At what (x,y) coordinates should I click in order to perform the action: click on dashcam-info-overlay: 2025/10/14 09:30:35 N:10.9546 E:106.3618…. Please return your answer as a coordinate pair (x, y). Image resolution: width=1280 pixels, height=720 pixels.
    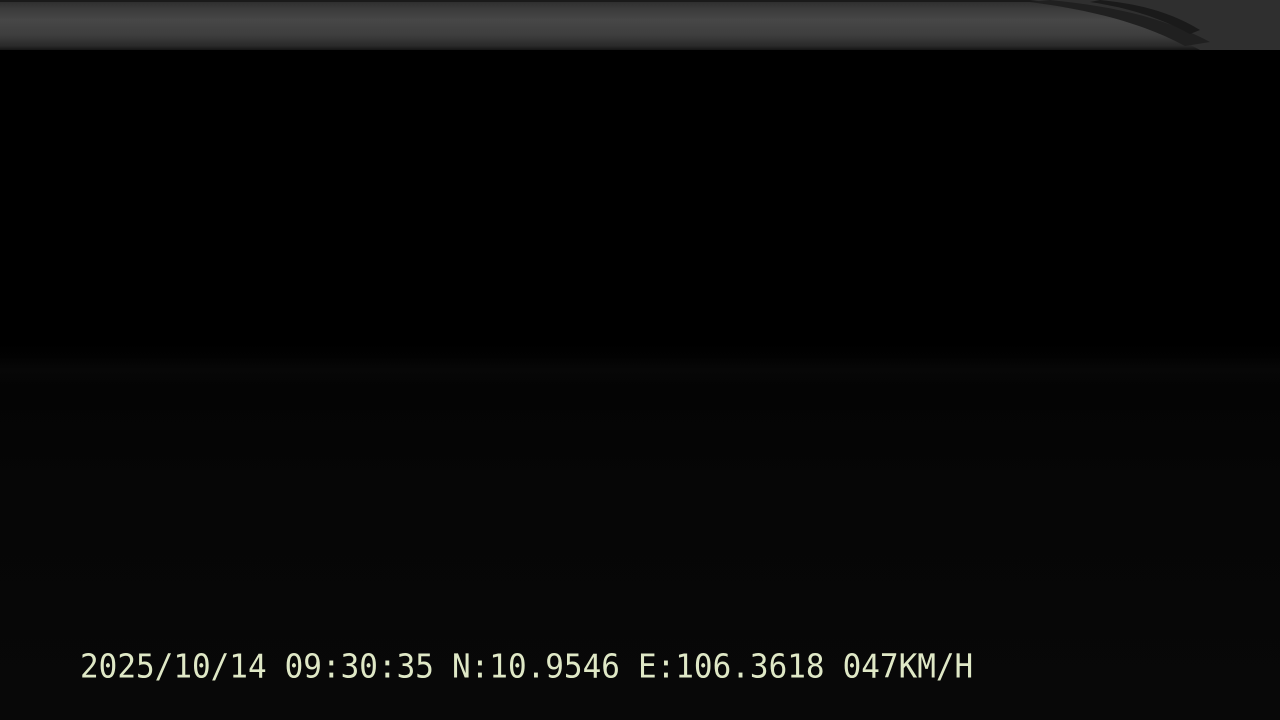
    Looking at the image, I should click on (526, 667).